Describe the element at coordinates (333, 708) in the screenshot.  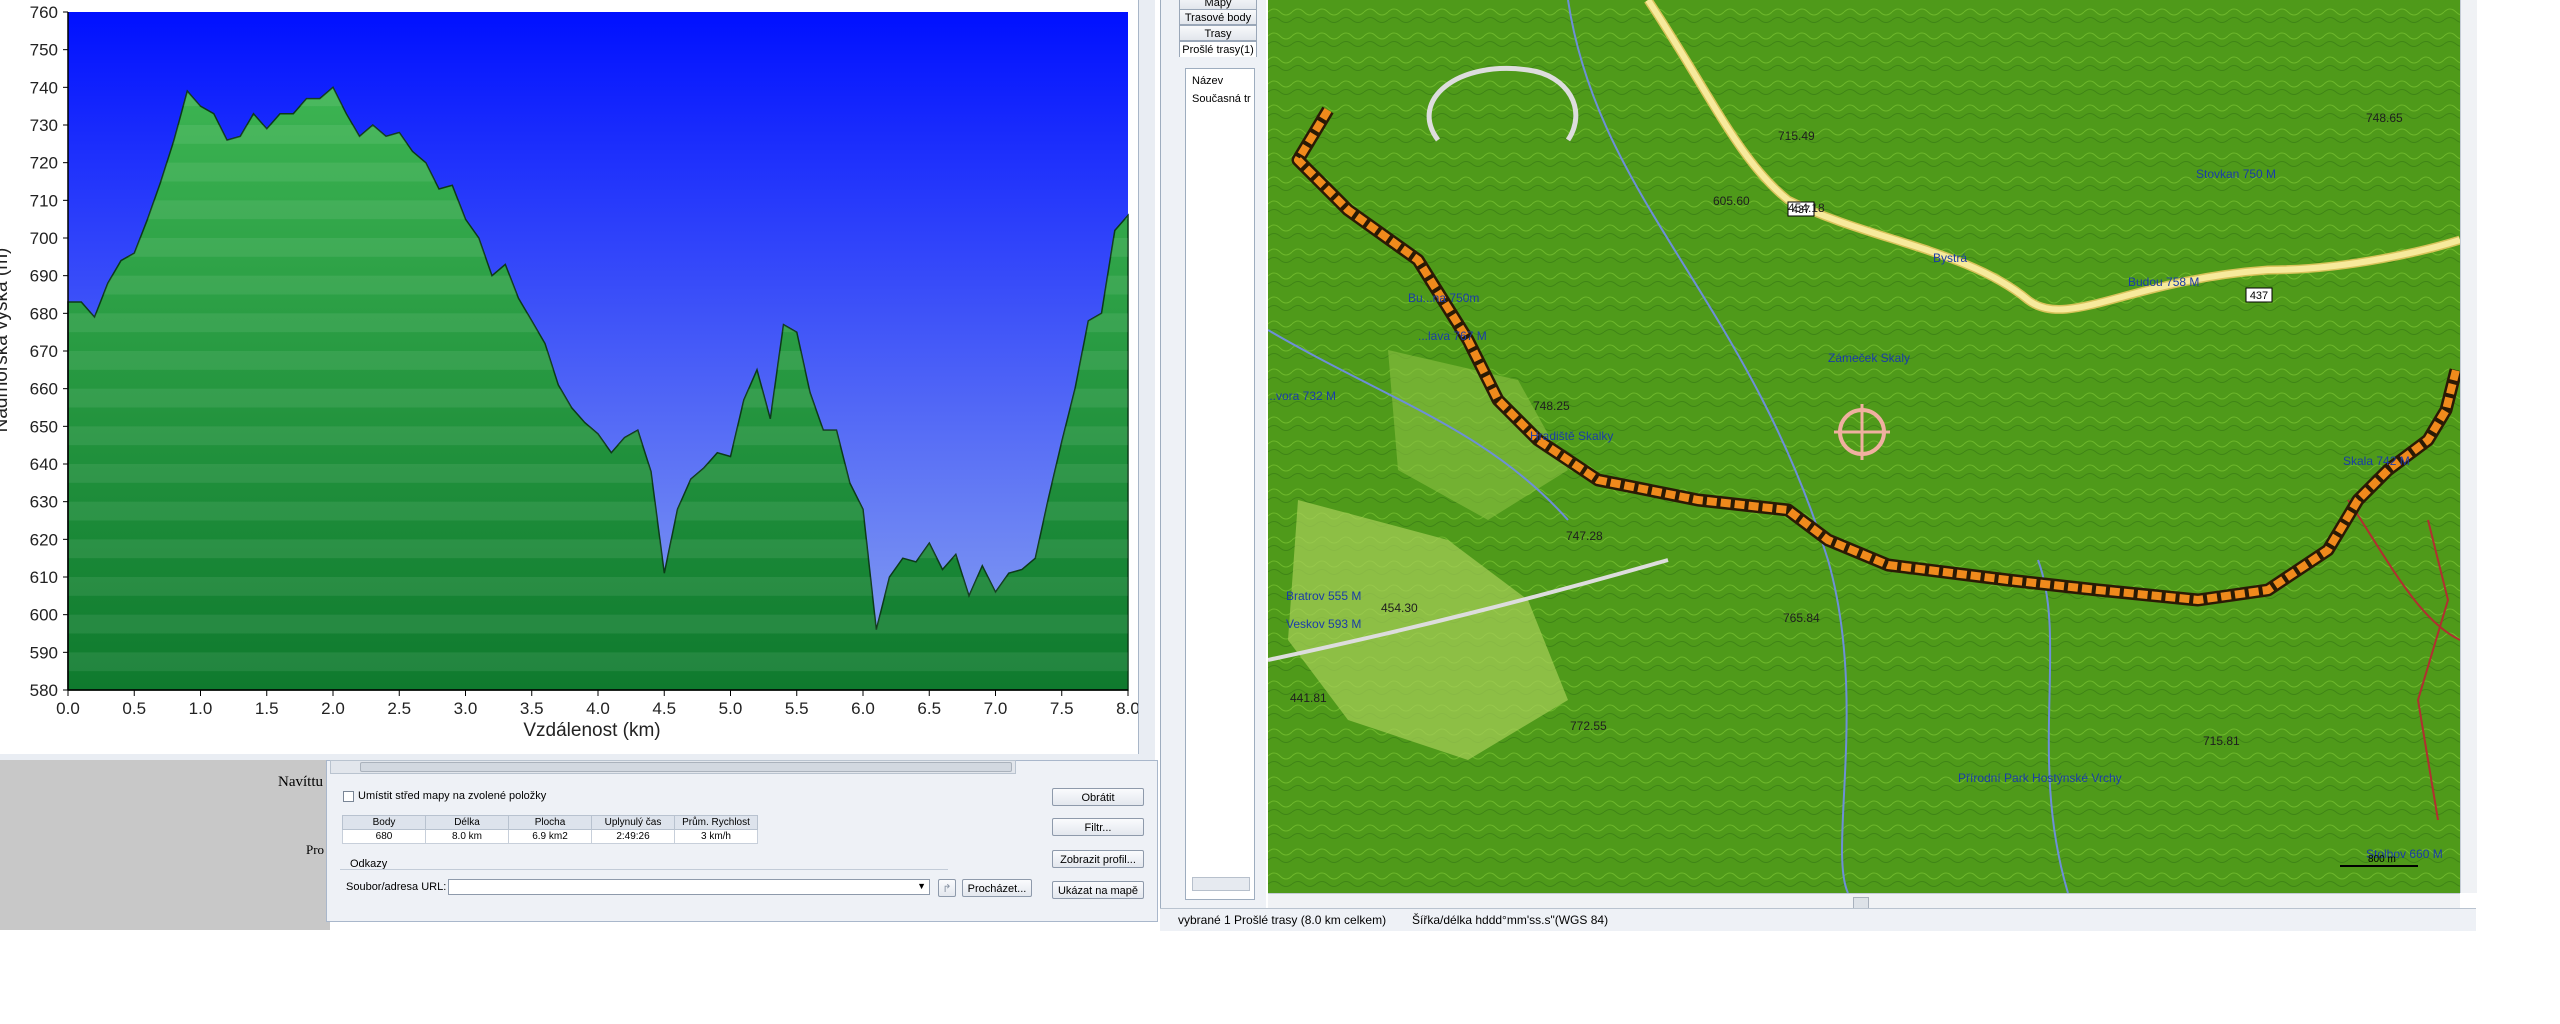
I see `x-tick-label: 2.0` at that location.